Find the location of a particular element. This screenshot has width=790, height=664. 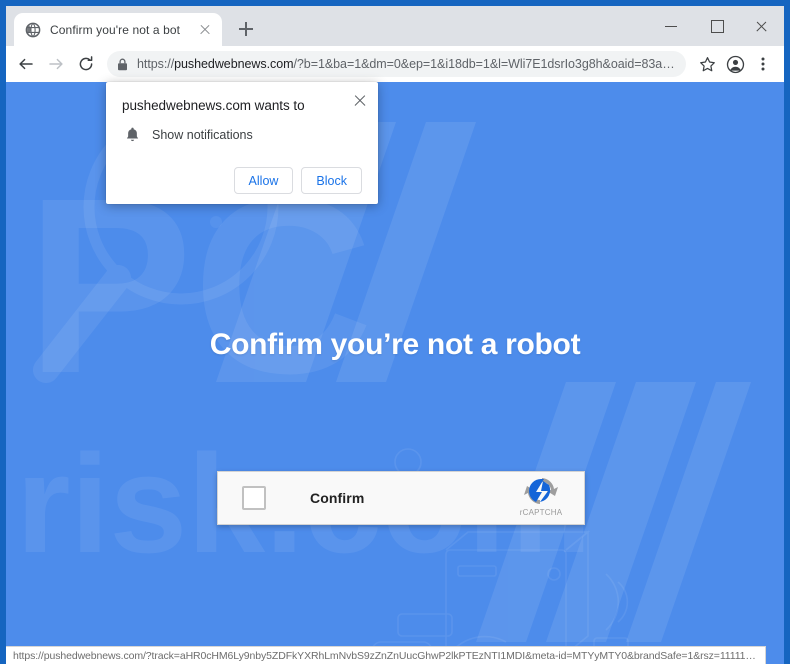

three-dot-menu-icon is located at coordinates (763, 64).